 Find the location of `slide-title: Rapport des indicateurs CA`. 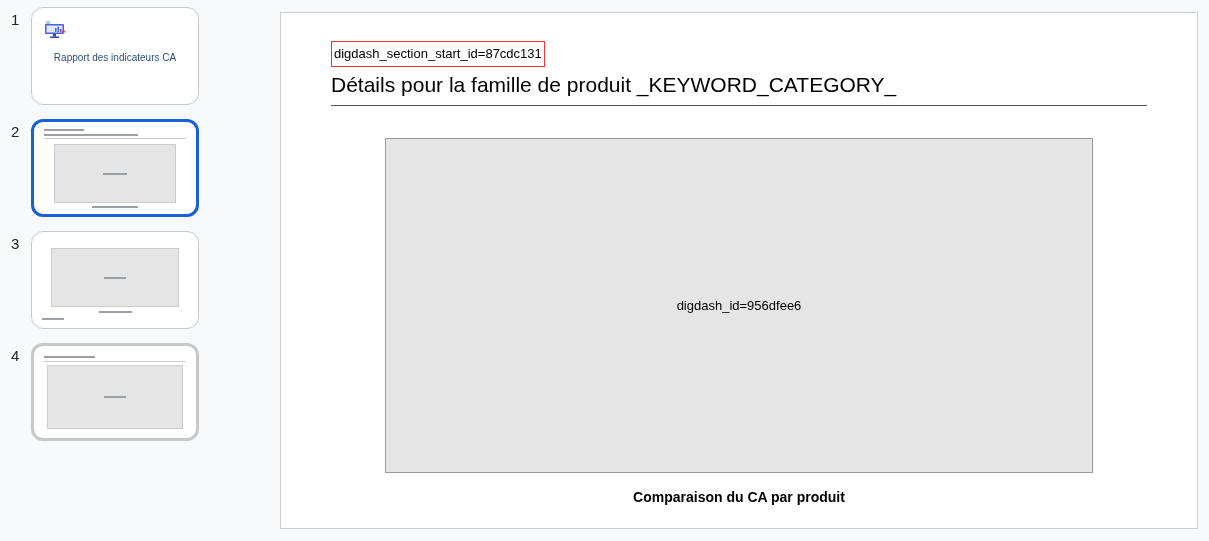

slide-title: Rapport des indicateurs CA is located at coordinates (115, 58).